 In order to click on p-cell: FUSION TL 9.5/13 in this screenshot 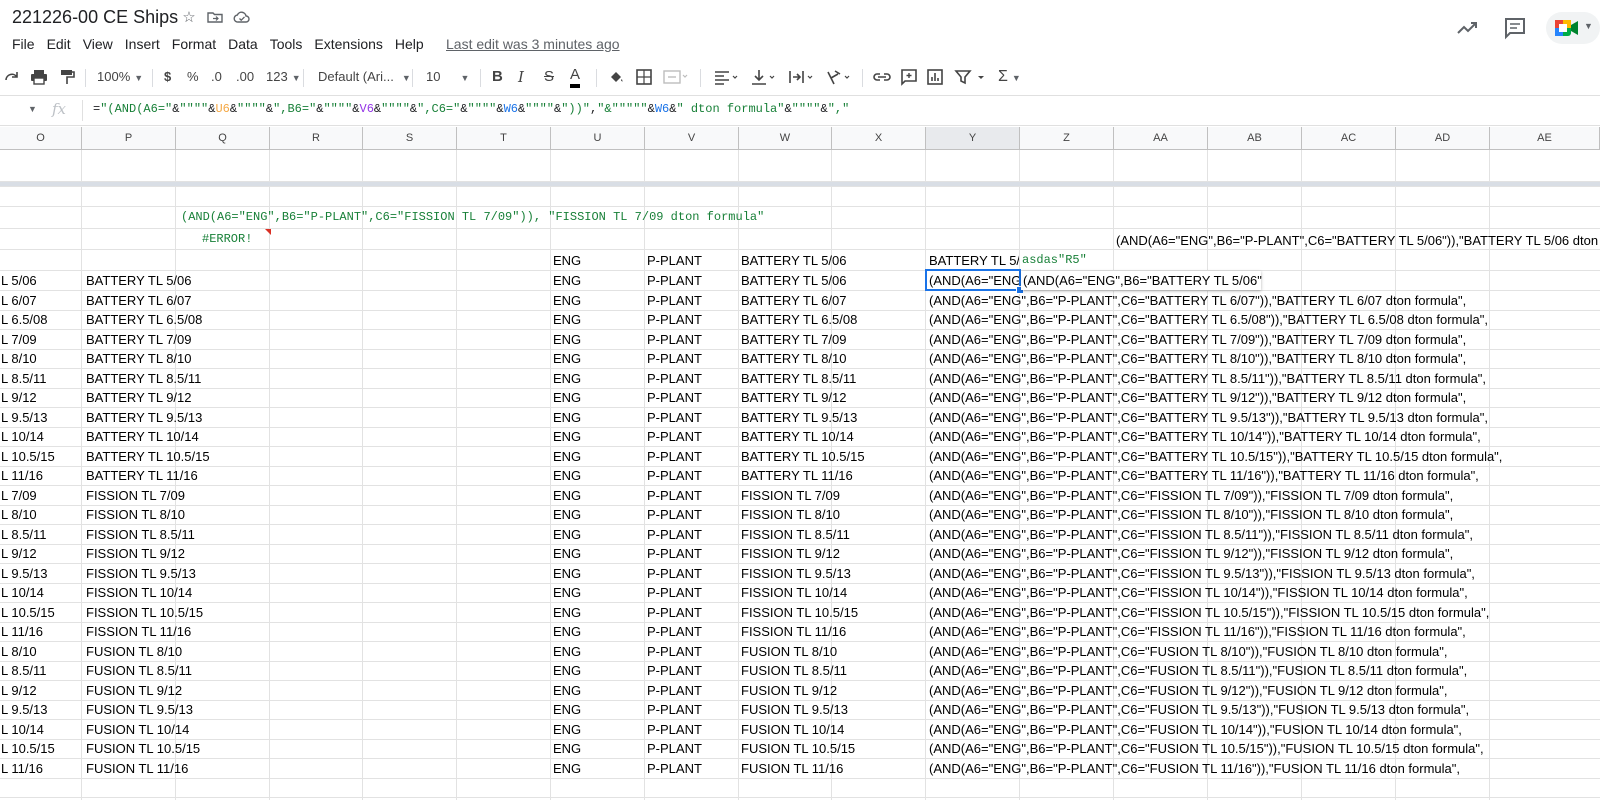, I will do `click(139, 709)`.